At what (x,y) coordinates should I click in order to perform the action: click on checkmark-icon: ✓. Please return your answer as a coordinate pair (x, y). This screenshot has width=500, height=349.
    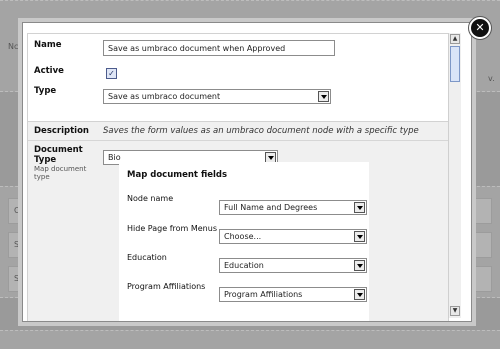
    Looking at the image, I should click on (111, 73).